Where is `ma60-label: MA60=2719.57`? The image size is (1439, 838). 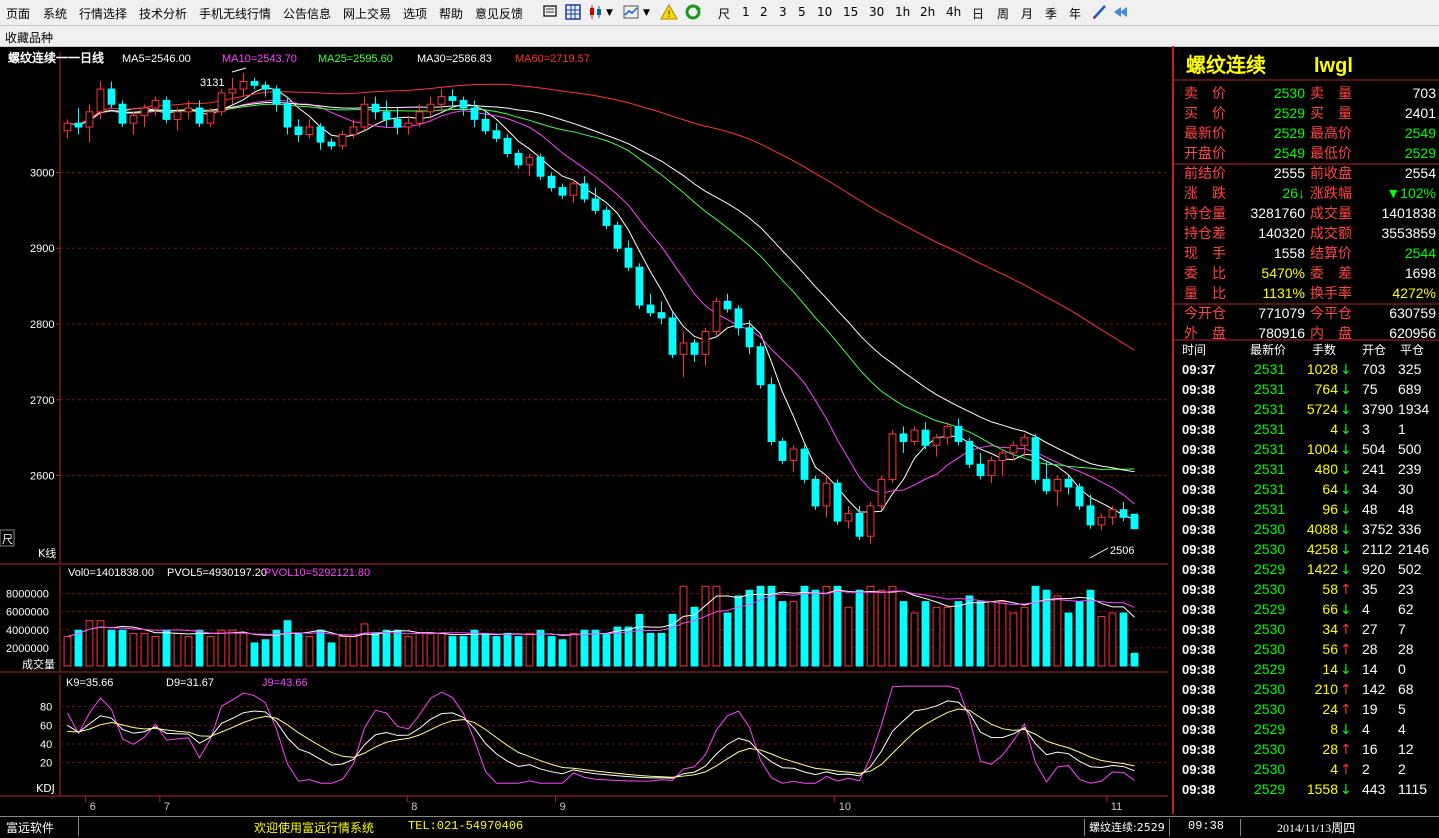
ma60-label: MA60=2719.57 is located at coordinates (552, 59).